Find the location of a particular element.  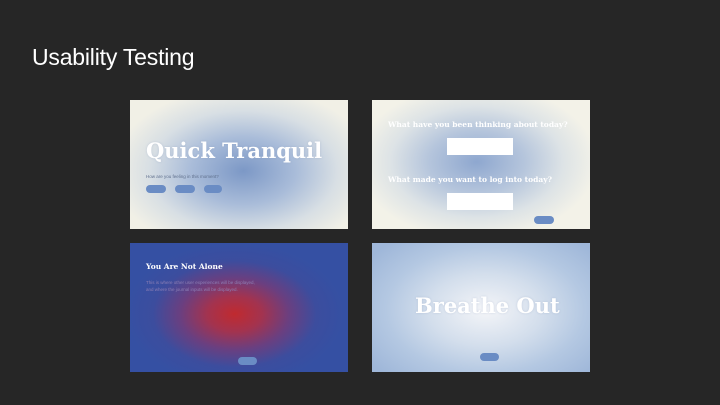

not-alone-heading: You Are Not Alone is located at coordinates (184, 266).